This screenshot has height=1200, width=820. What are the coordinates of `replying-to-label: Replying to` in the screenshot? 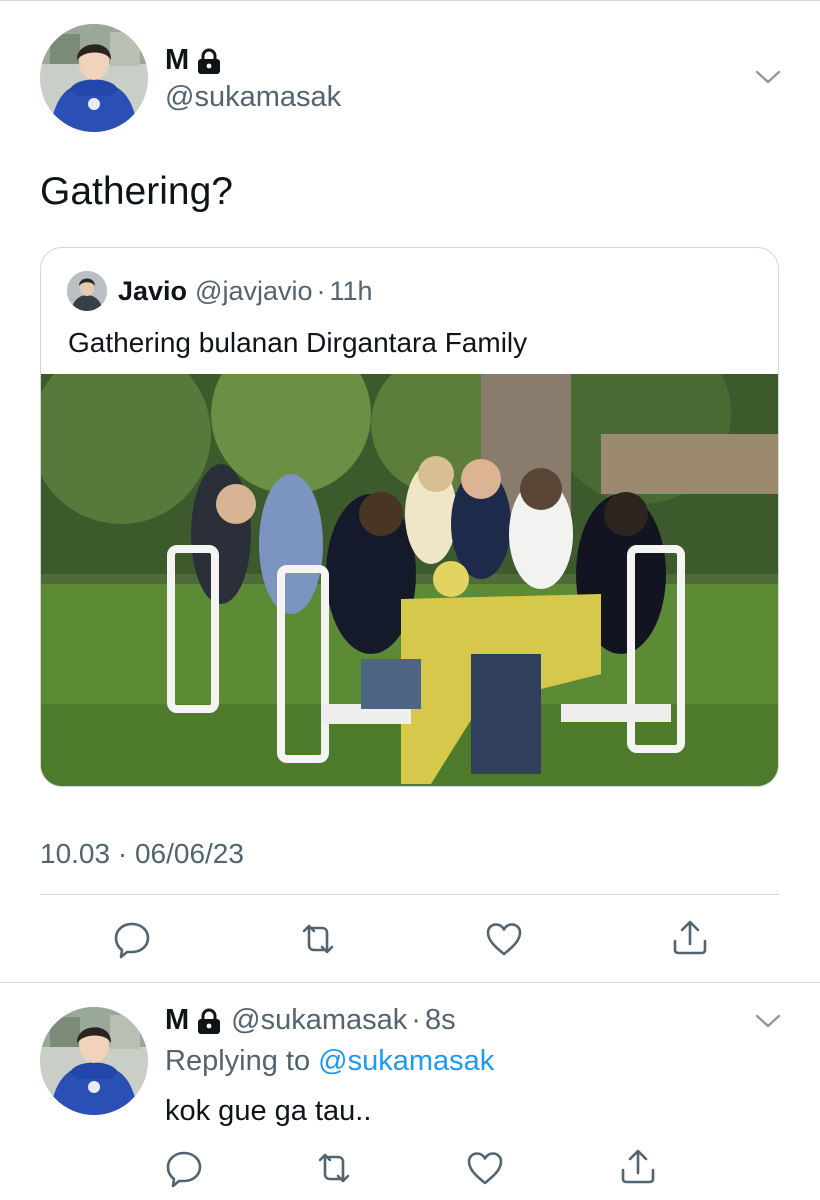 It's located at (238, 1061).